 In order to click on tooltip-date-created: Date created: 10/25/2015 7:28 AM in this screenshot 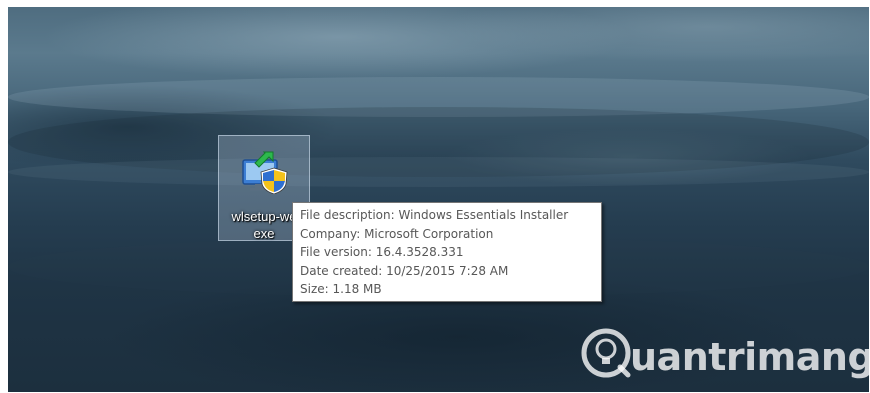, I will do `click(404, 270)`.